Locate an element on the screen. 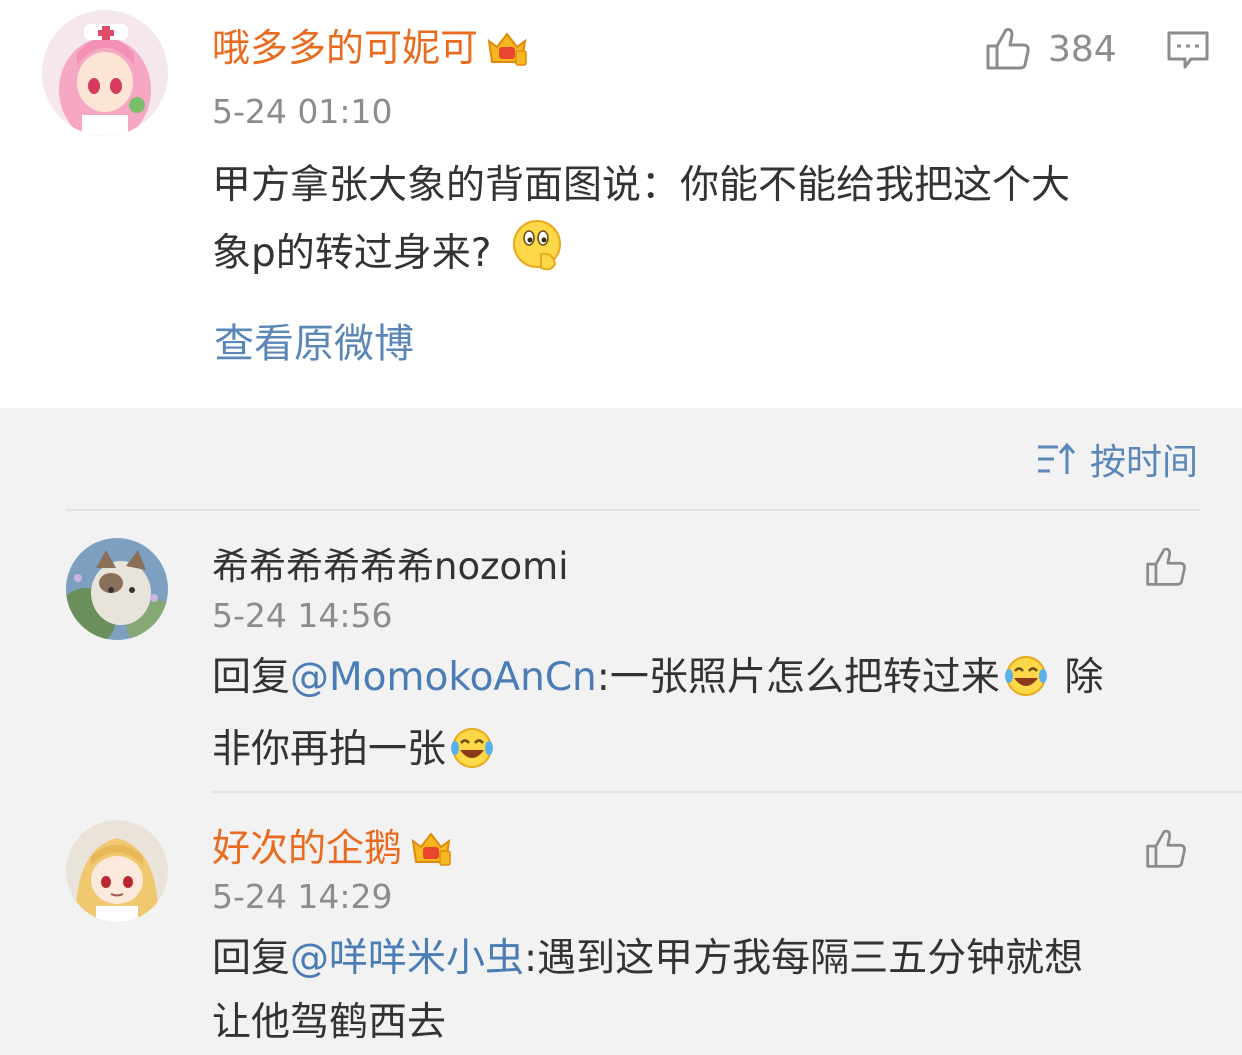 Image resolution: width=1242 pixels, height=1055 pixels. comment-author-label: 好次的企鹅 is located at coordinates (307, 848).